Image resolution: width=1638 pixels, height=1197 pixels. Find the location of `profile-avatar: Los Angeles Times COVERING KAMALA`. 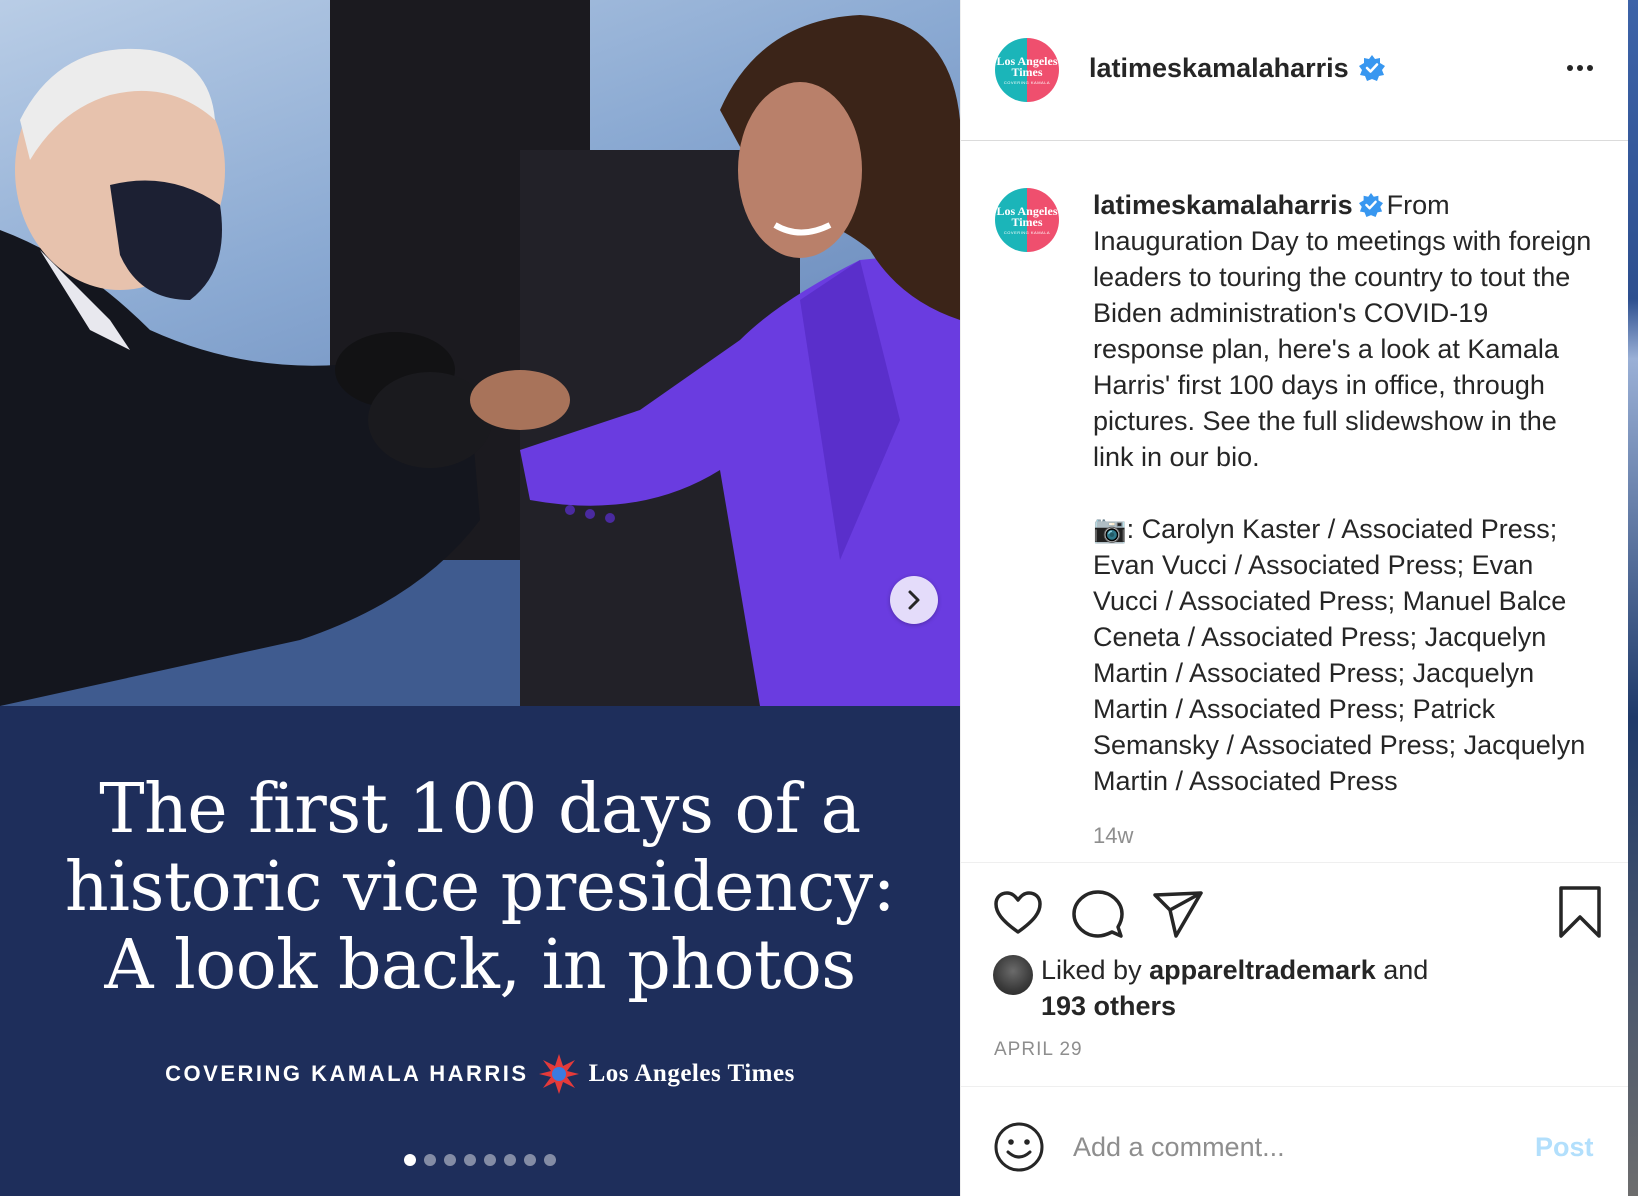

profile-avatar: Los Angeles Times COVERING KAMALA is located at coordinates (1027, 70).